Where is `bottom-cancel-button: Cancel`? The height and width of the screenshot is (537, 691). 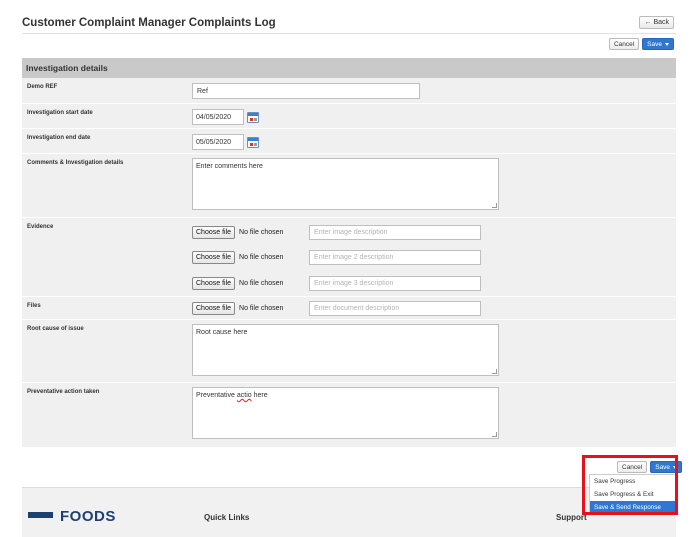
bottom-cancel-button: Cancel is located at coordinates (632, 467).